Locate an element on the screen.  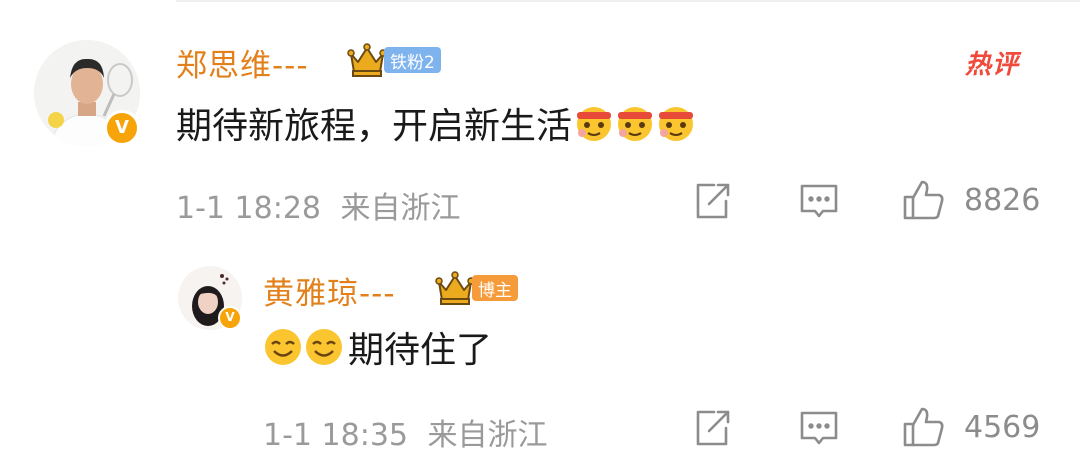
comment-username: 郑思维--- is located at coordinates (242, 62).